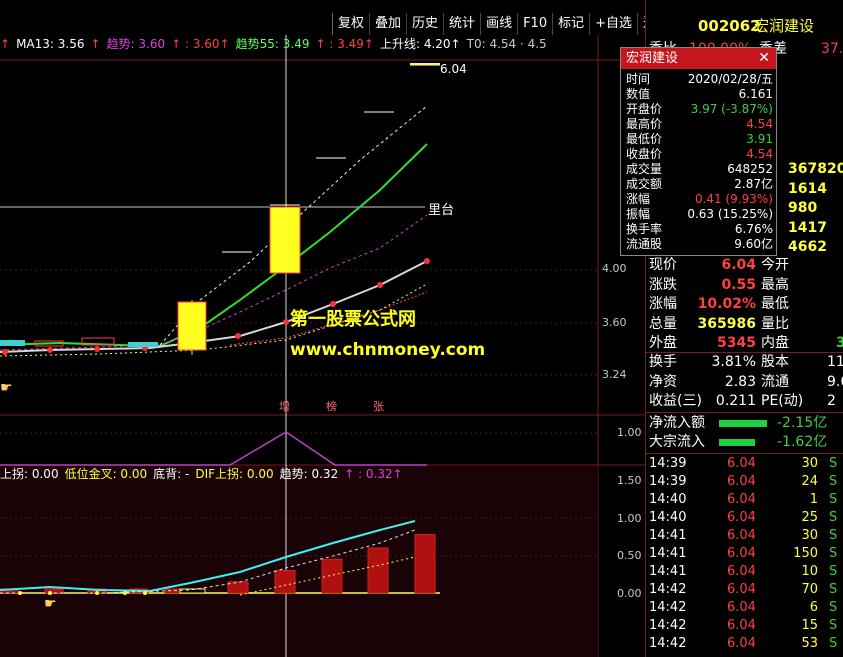 Image resolution: width=843 pixels, height=657 pixels. I want to click on trade-time: 14:40, so click(668, 517).